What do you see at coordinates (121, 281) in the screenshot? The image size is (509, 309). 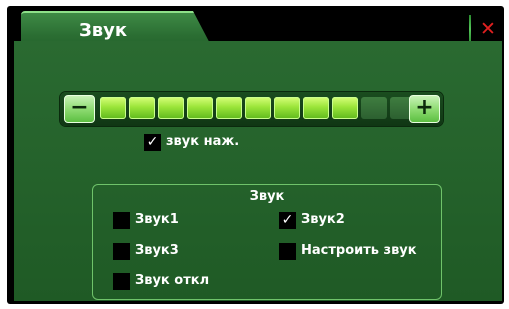 I see `sound-off-checkbox` at bounding box center [121, 281].